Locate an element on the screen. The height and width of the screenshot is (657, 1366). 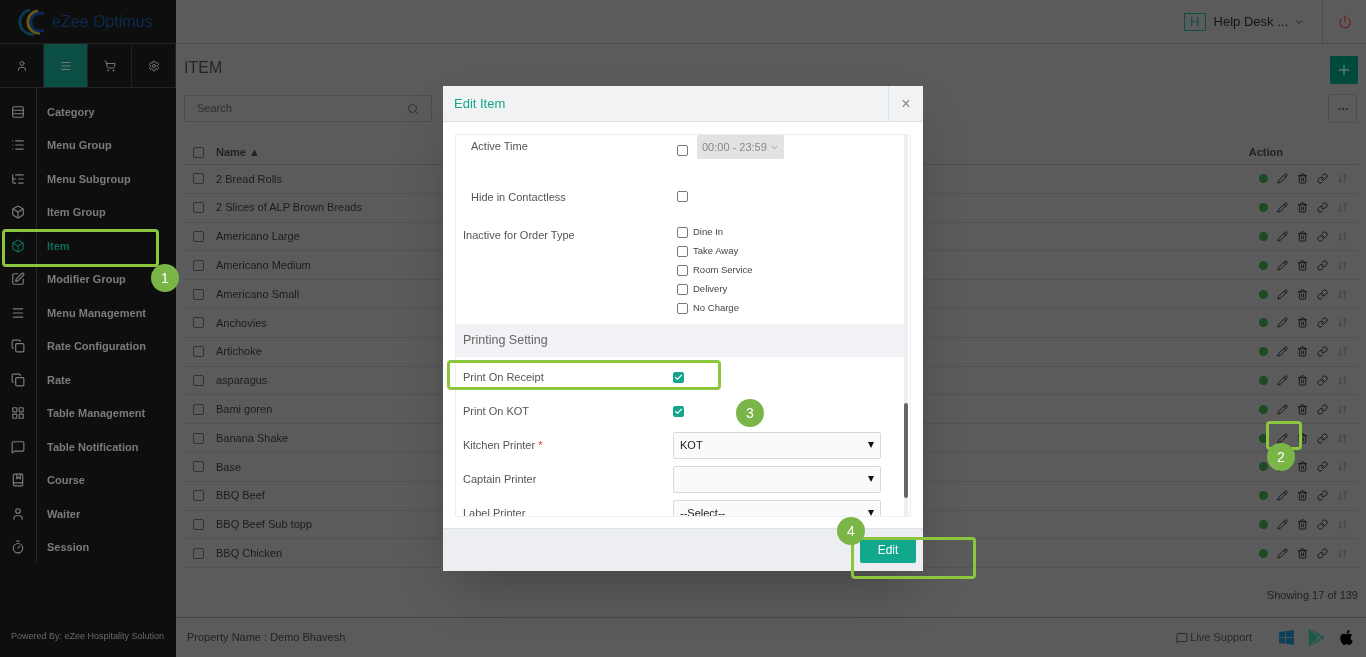
caret-icon is located at coordinates (871, 479).